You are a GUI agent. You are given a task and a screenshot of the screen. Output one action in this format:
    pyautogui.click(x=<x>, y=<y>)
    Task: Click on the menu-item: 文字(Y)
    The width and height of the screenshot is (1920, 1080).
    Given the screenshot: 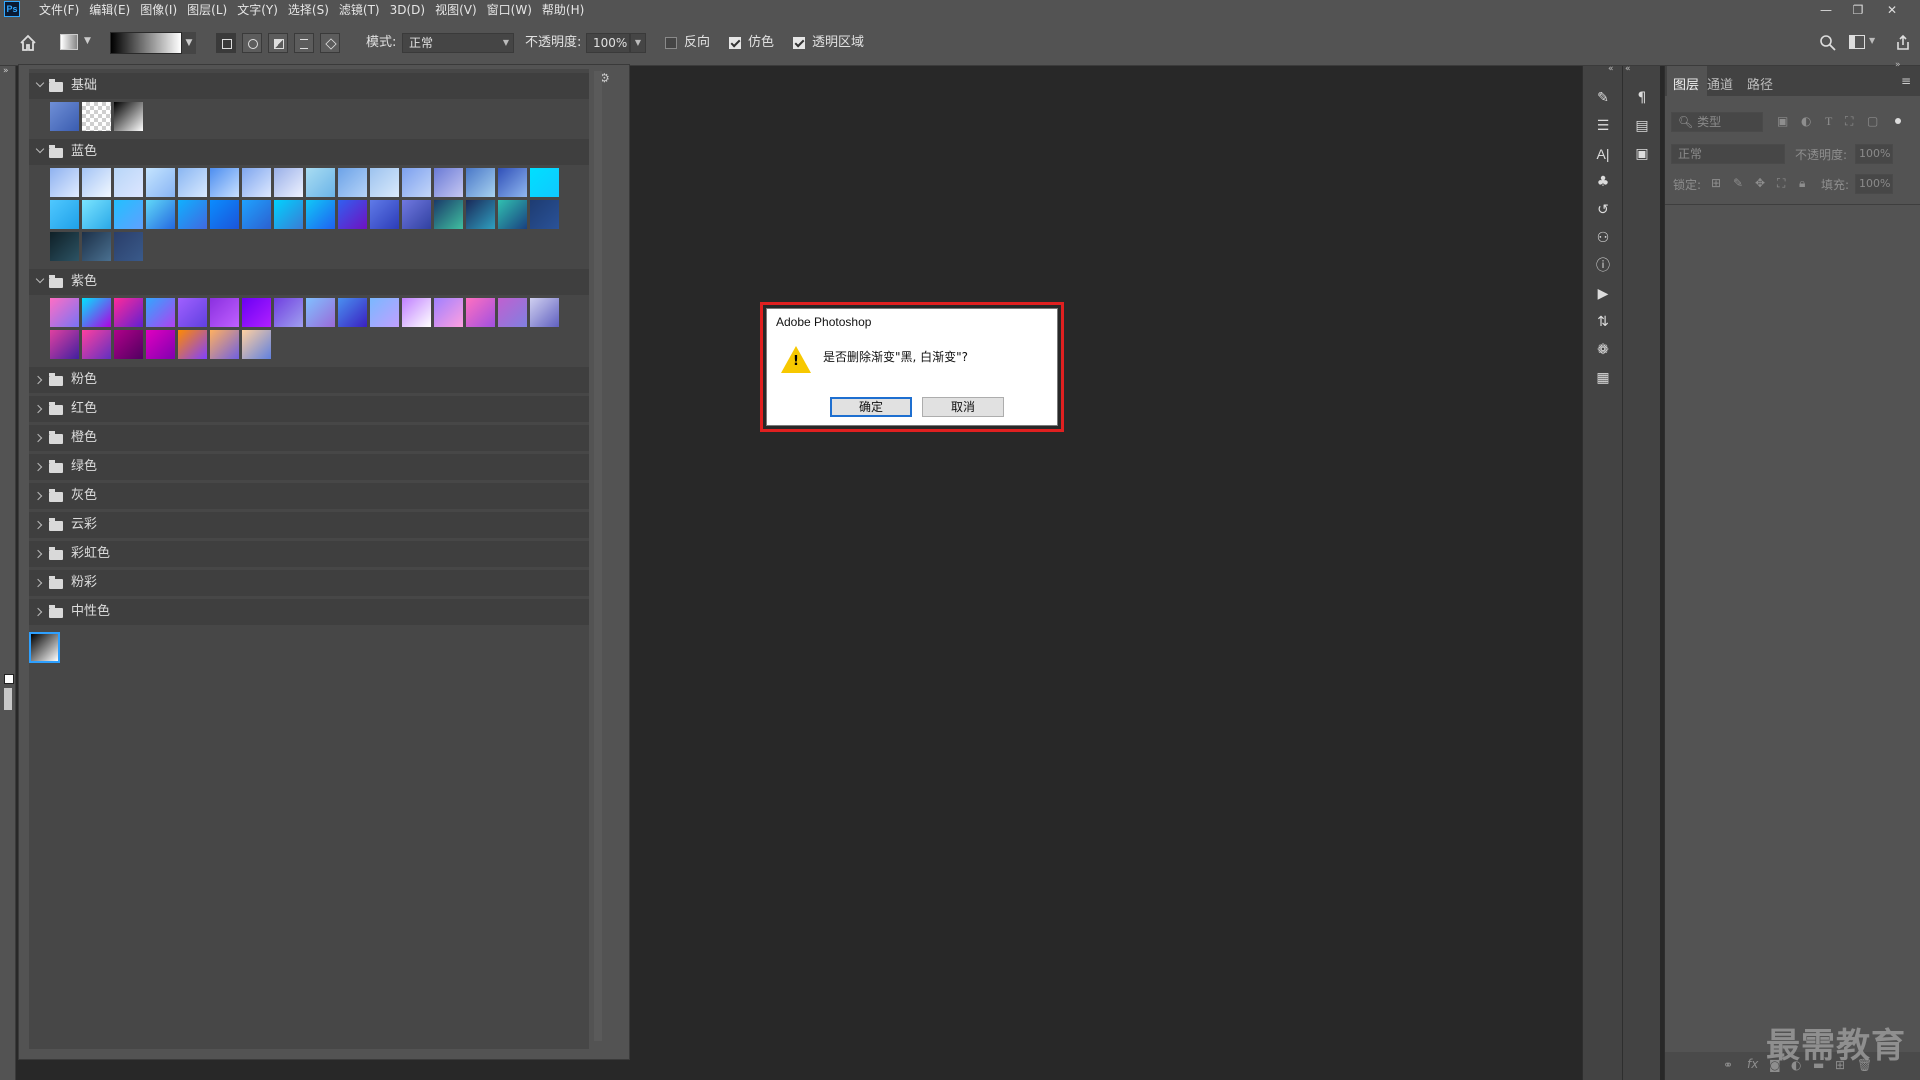 What is the action you would take?
    pyautogui.click(x=257, y=10)
    